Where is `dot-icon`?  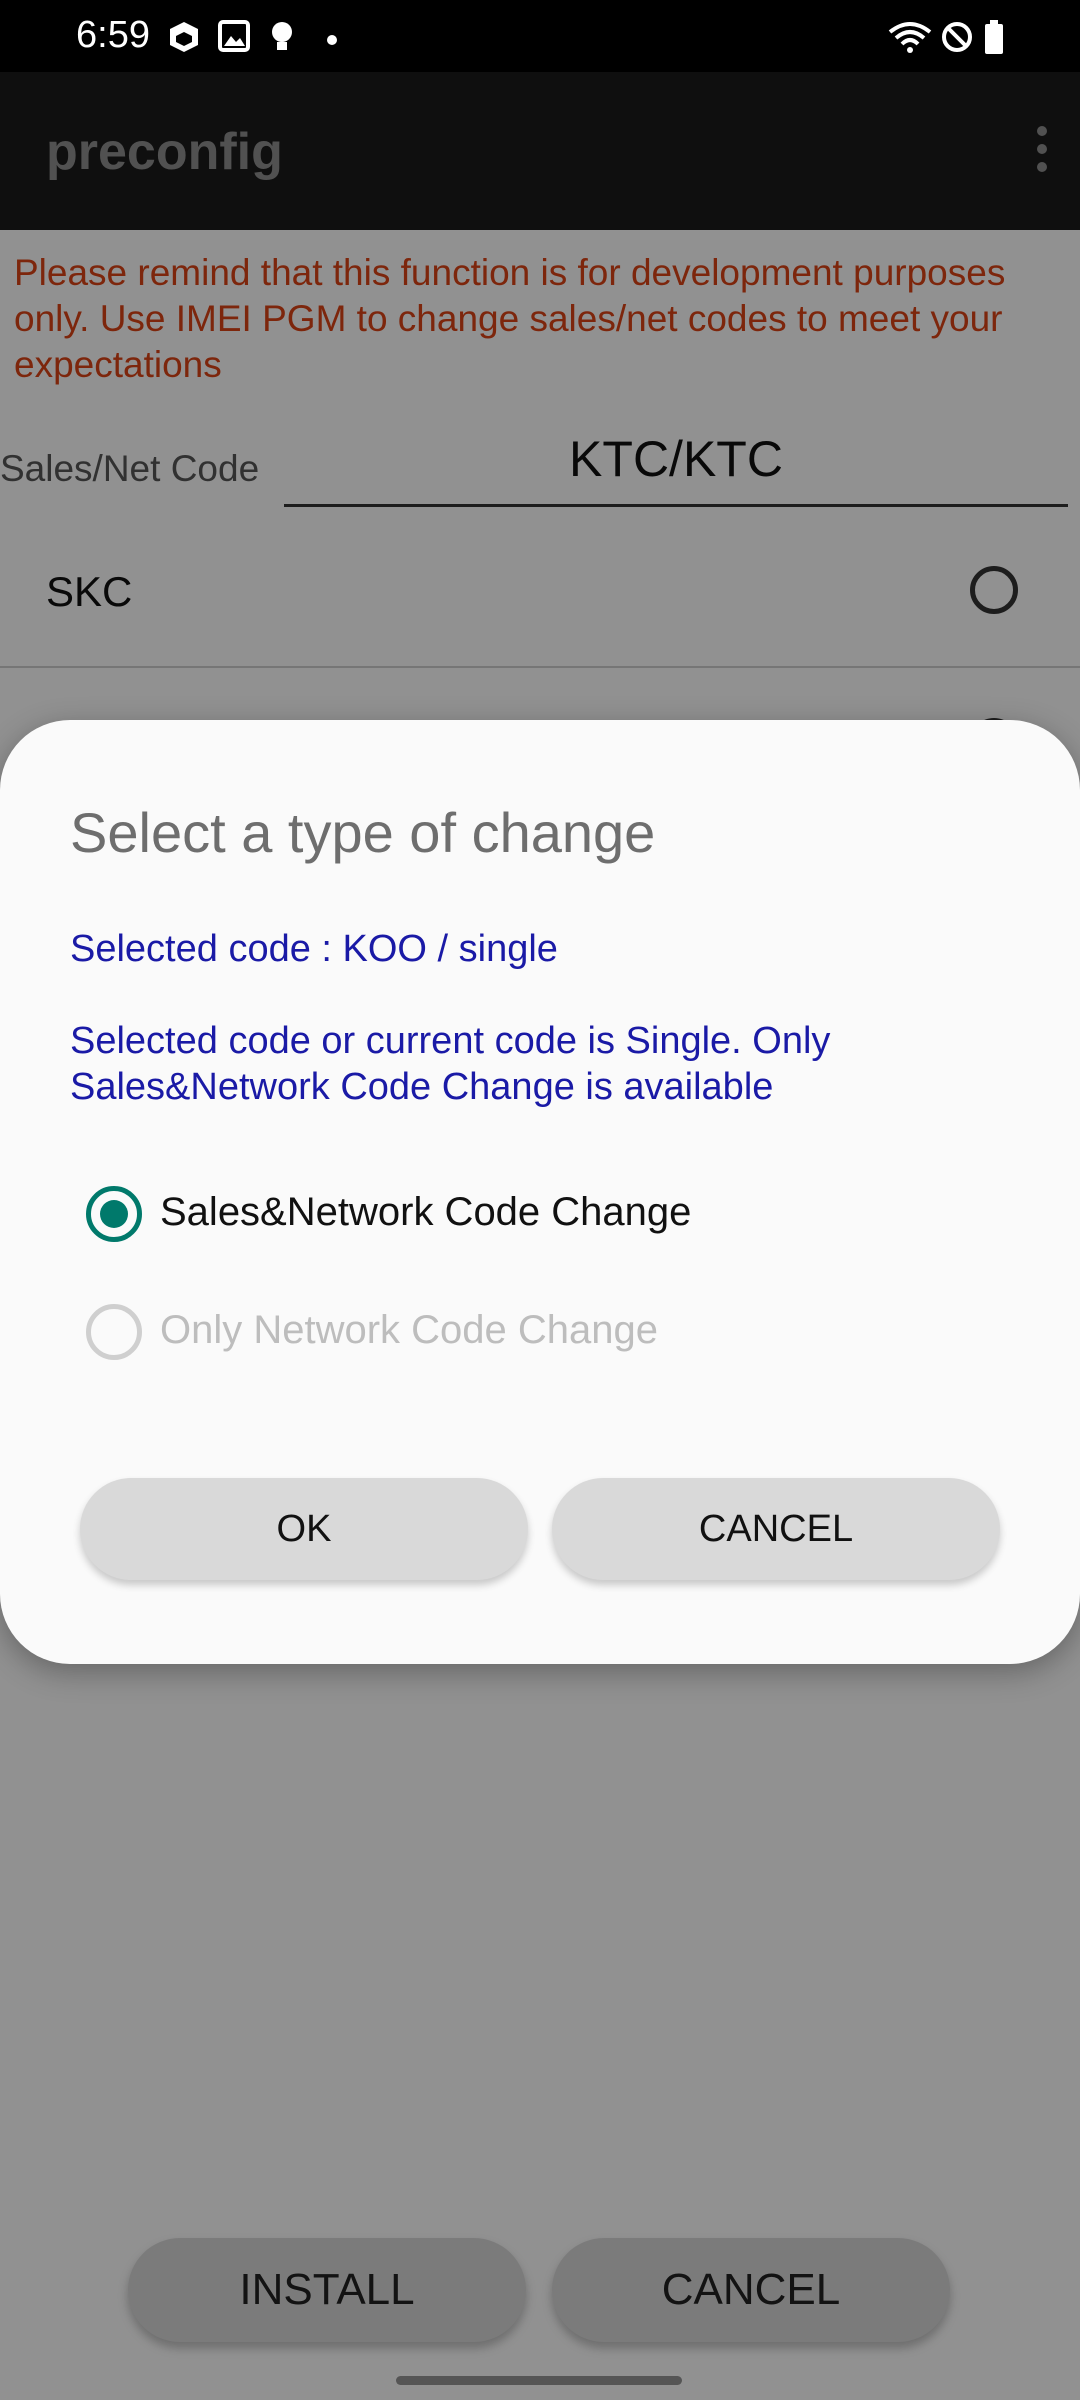 dot-icon is located at coordinates (332, 40).